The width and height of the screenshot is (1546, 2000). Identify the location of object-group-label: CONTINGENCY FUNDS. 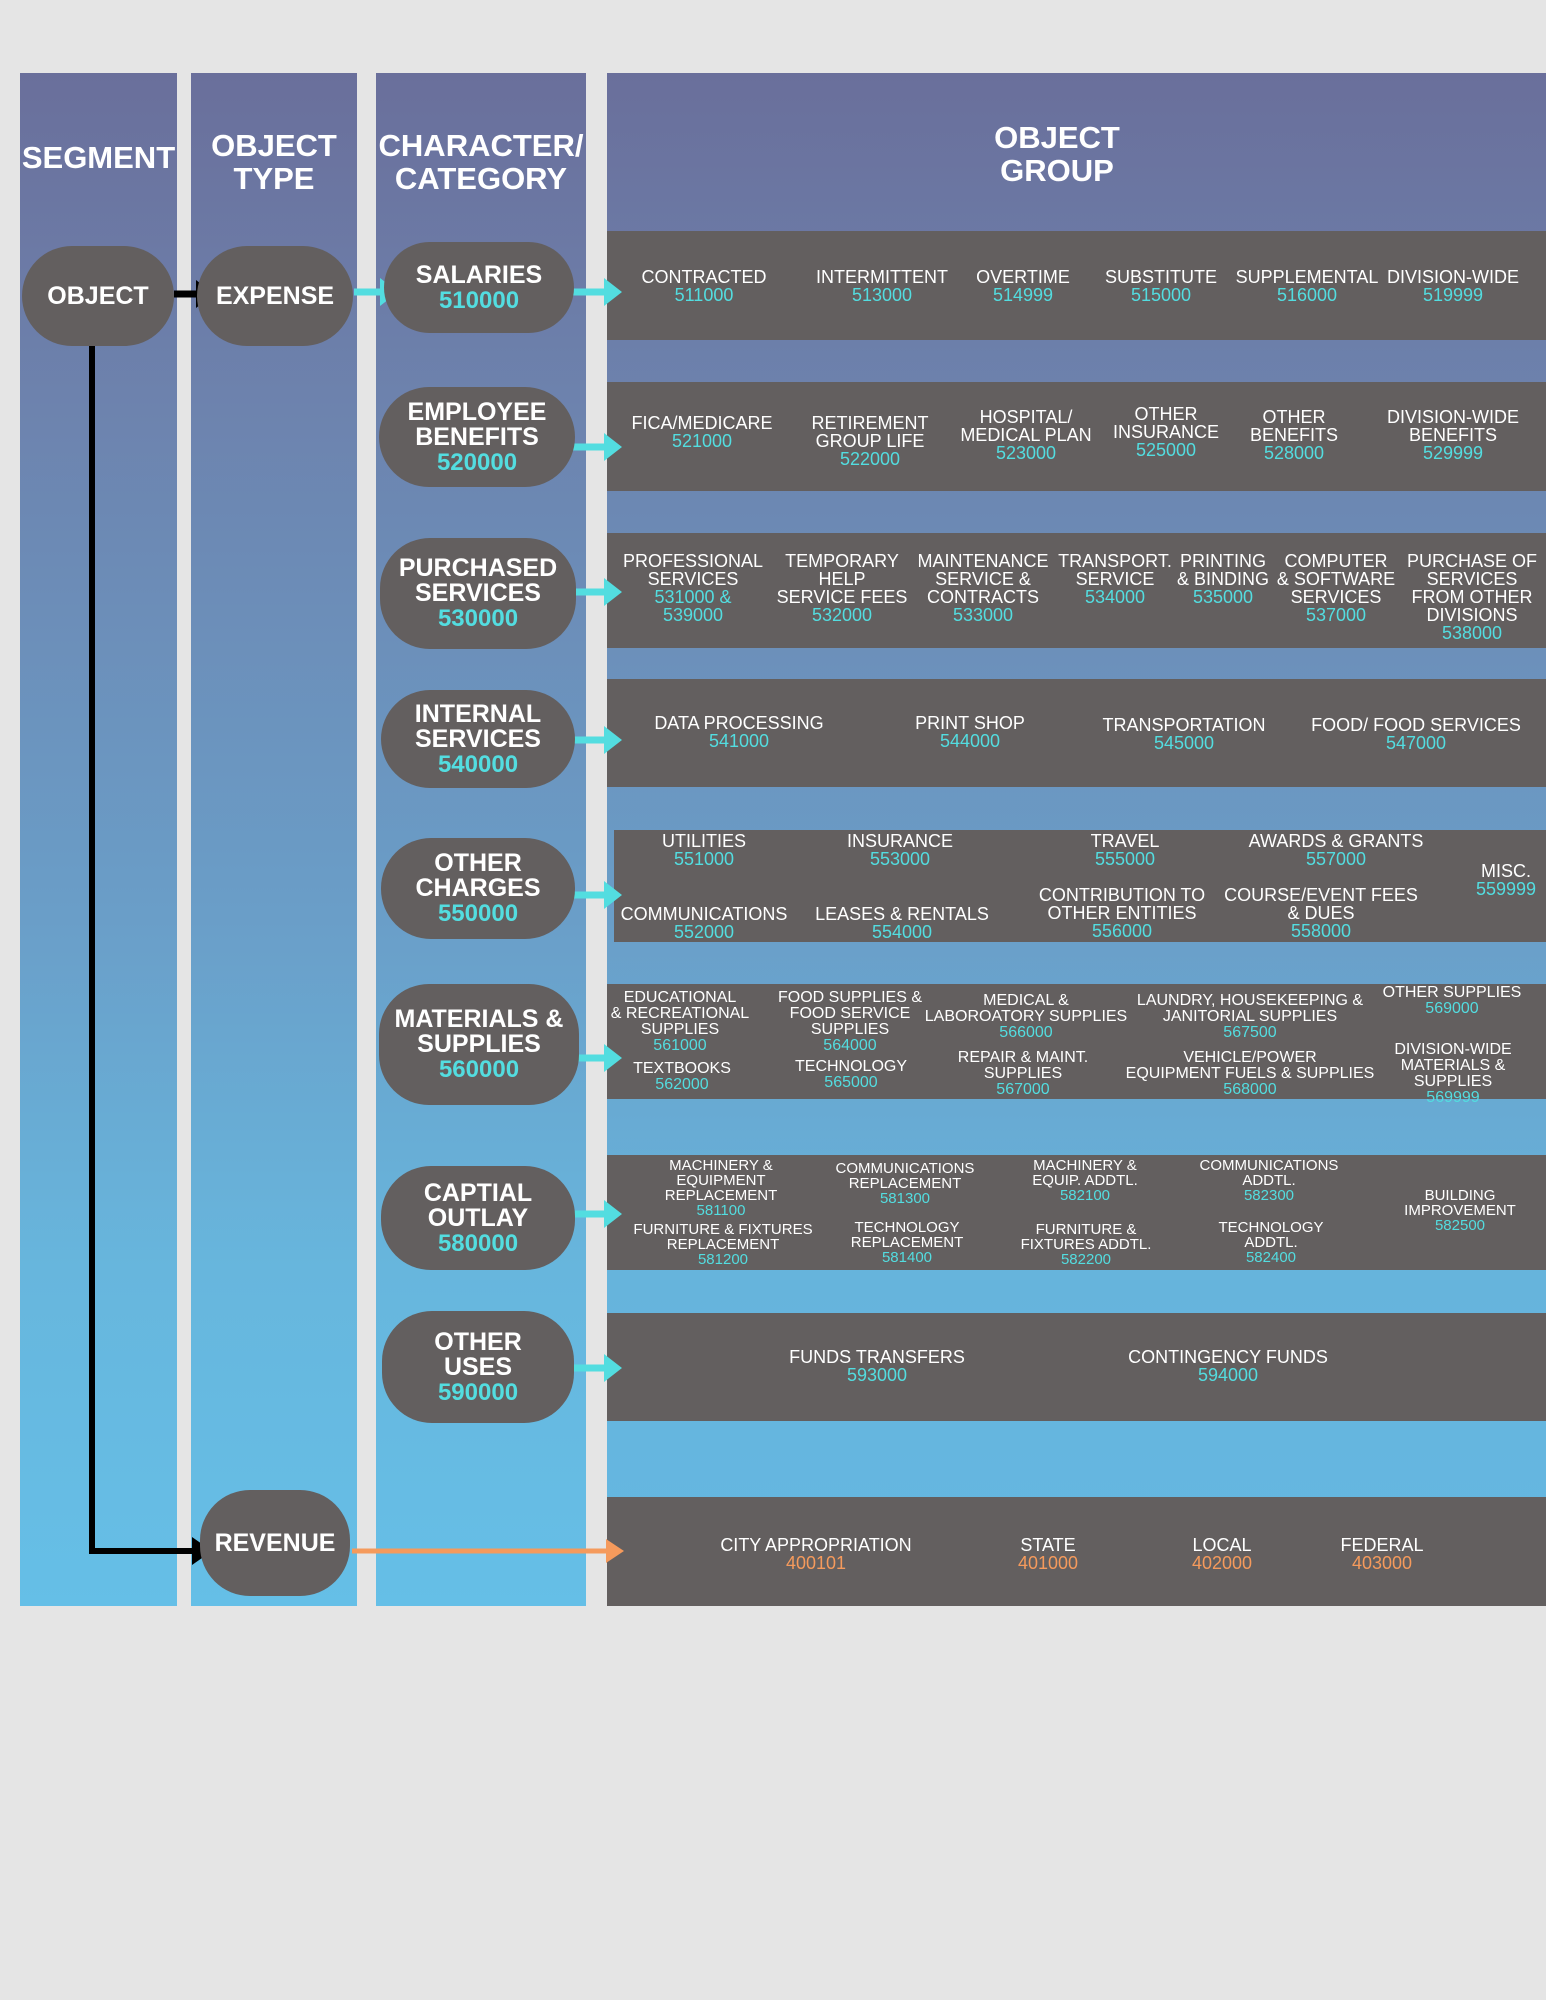
(1228, 1357).